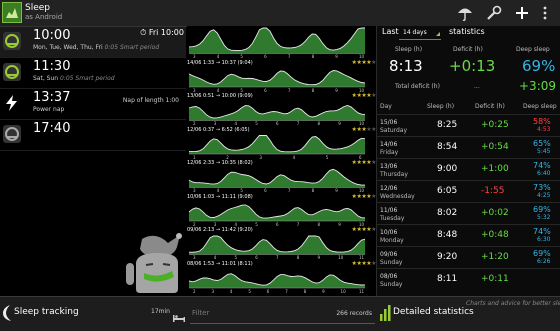 This screenshot has height=331, width=560. What do you see at coordinates (545, 13) in the screenshot?
I see `overflow-menu-icon` at bounding box center [545, 13].